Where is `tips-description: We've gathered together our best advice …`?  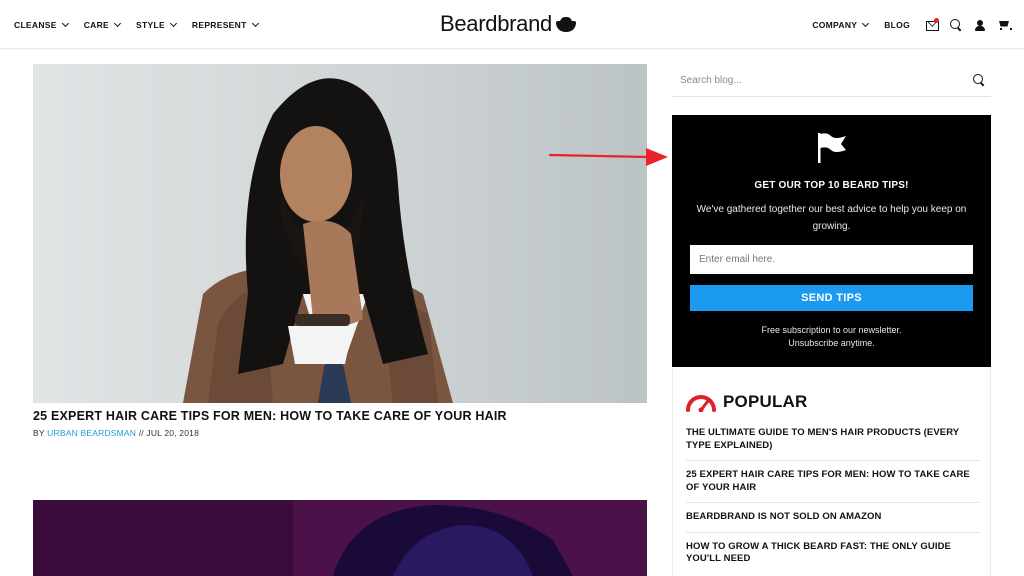 tips-description: We've gathered together our best advice … is located at coordinates (831, 218).